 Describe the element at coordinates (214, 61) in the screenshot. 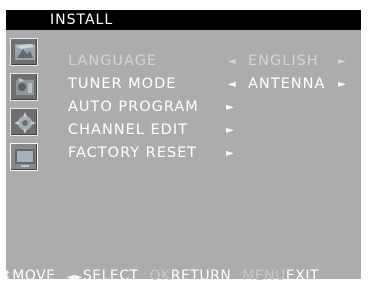

I see `menu-item-language: LANGUAGE ◄ ENGLISH ►` at that location.